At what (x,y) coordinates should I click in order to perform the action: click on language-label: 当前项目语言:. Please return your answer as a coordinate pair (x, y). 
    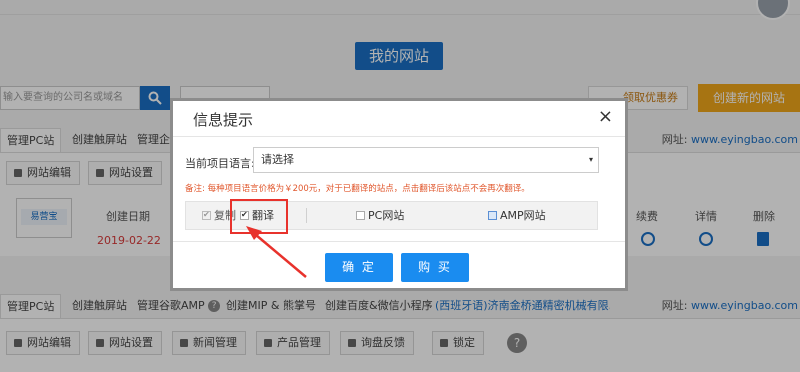
    Looking at the image, I should click on (220, 163).